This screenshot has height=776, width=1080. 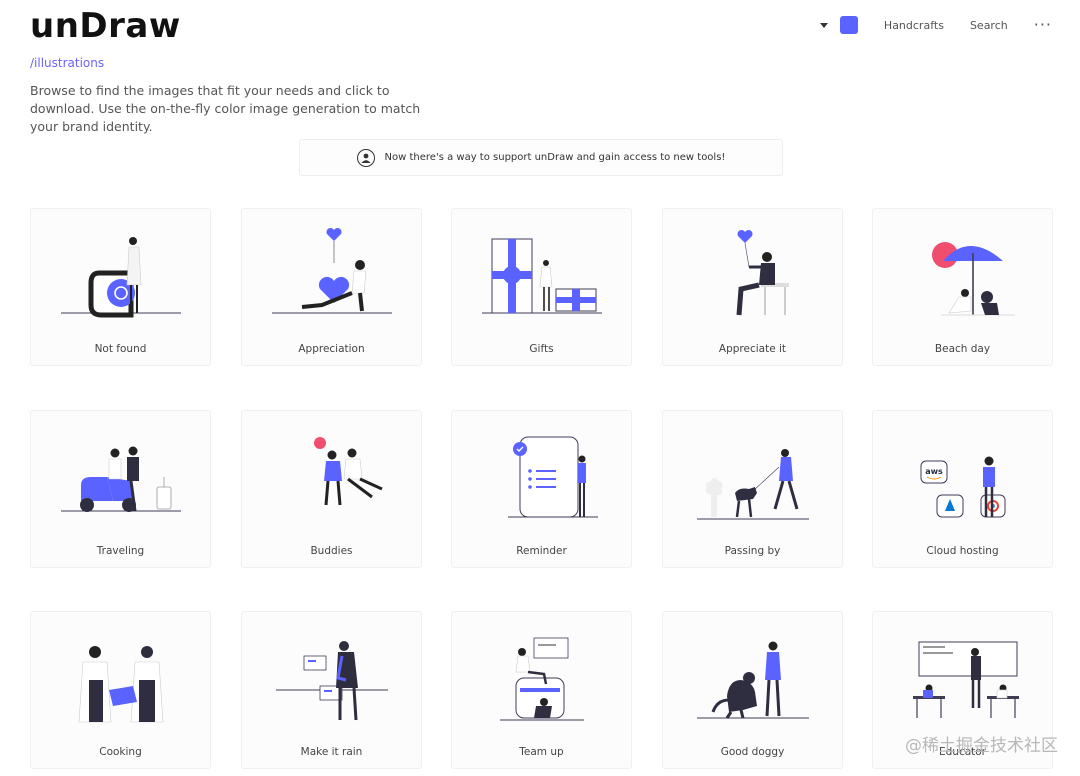 I want to click on chevron-down-icon, so click(x=823, y=25).